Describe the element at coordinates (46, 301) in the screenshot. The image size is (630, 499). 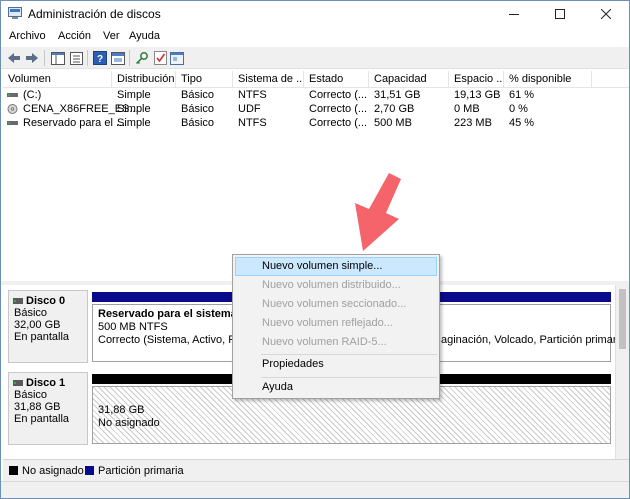
I see `disk-name: Disco 0` at that location.